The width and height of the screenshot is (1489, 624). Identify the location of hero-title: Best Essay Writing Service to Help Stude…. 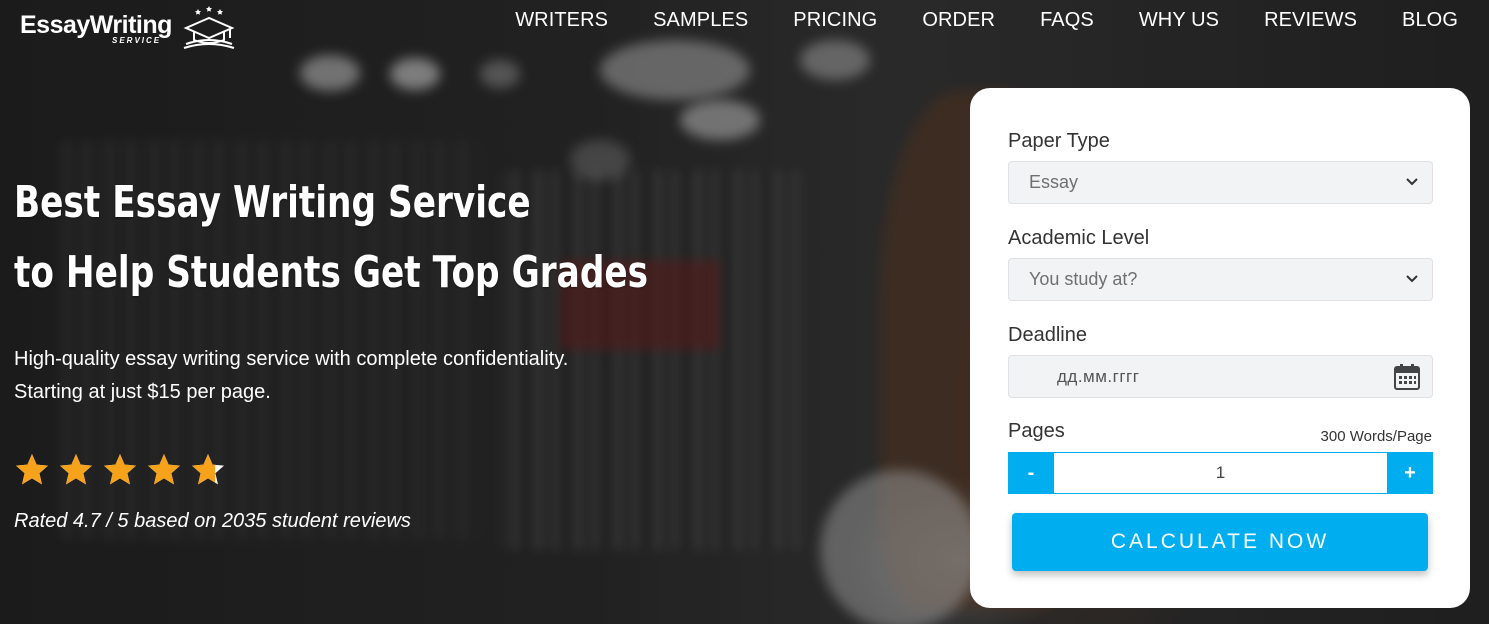
(331, 238).